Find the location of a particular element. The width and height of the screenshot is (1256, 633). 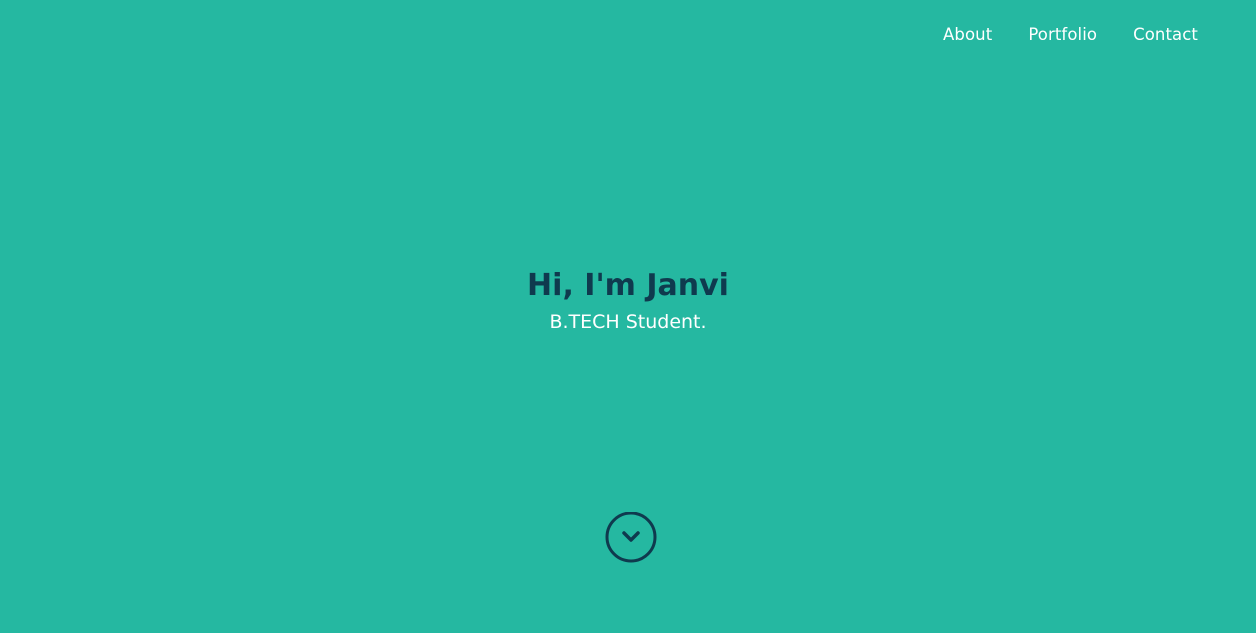

hero-title: Hi, I'm Janvi is located at coordinates (628, 285).